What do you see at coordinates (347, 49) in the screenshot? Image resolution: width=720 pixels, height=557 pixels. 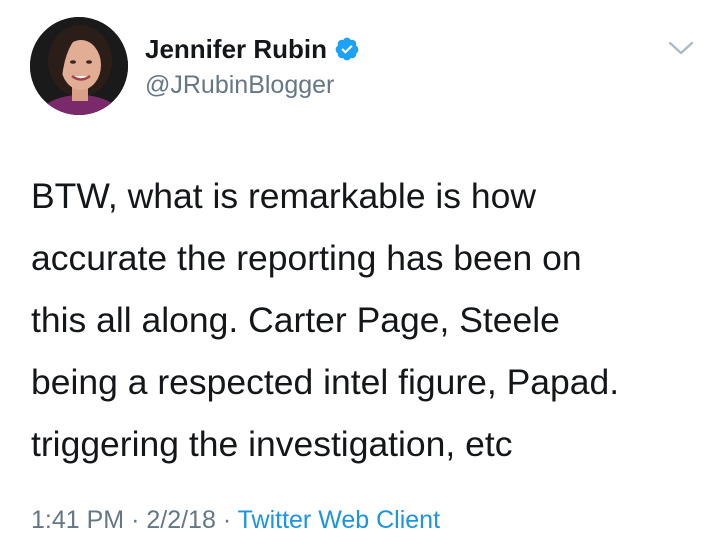 I see `verified-badge-icon` at bounding box center [347, 49].